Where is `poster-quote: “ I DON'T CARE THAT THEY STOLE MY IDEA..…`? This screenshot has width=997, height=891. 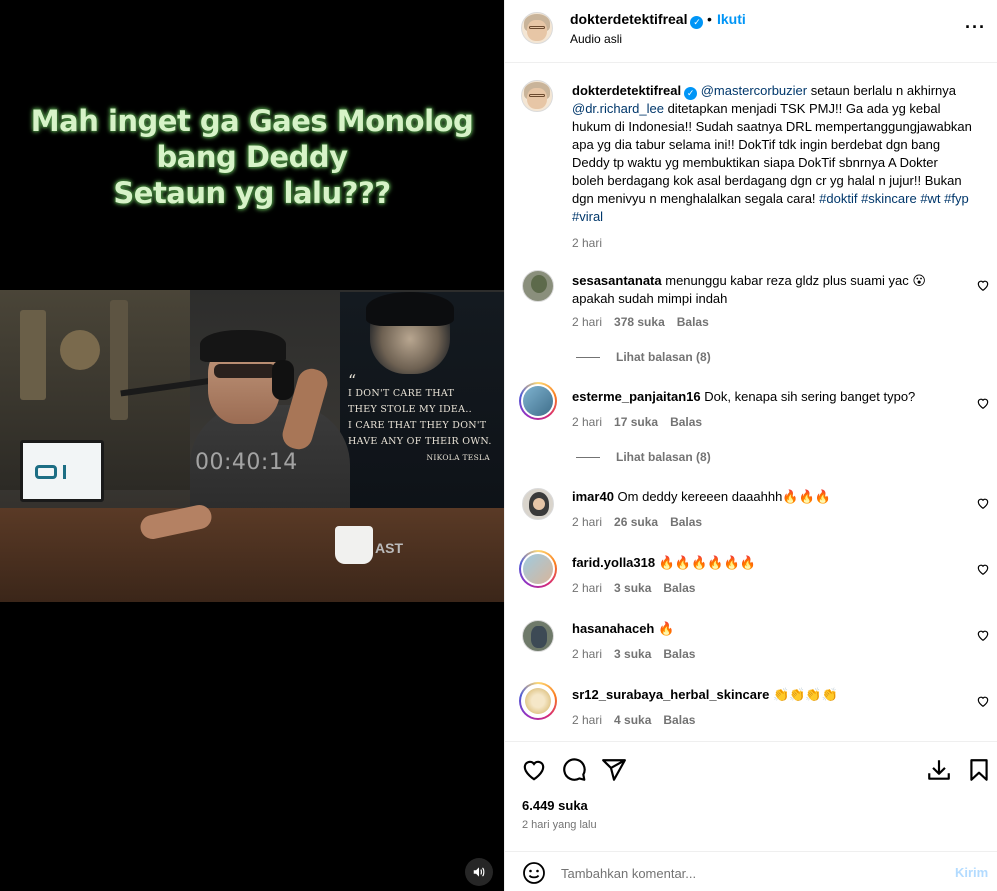 poster-quote: “ I DON'T CARE THAT THEY STOLE MY IDEA..… is located at coordinates (420, 417).